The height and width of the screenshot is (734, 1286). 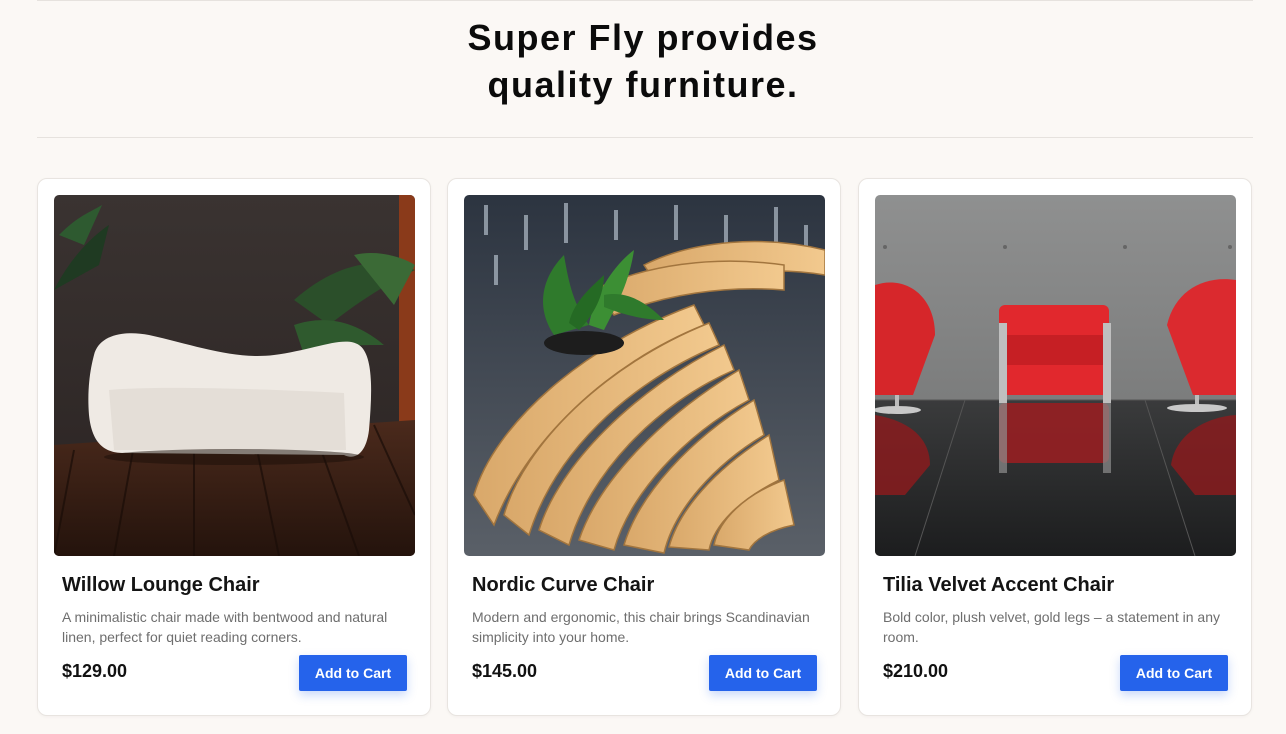 I want to click on headline-line-2: quality furniture., so click(x=643, y=84).